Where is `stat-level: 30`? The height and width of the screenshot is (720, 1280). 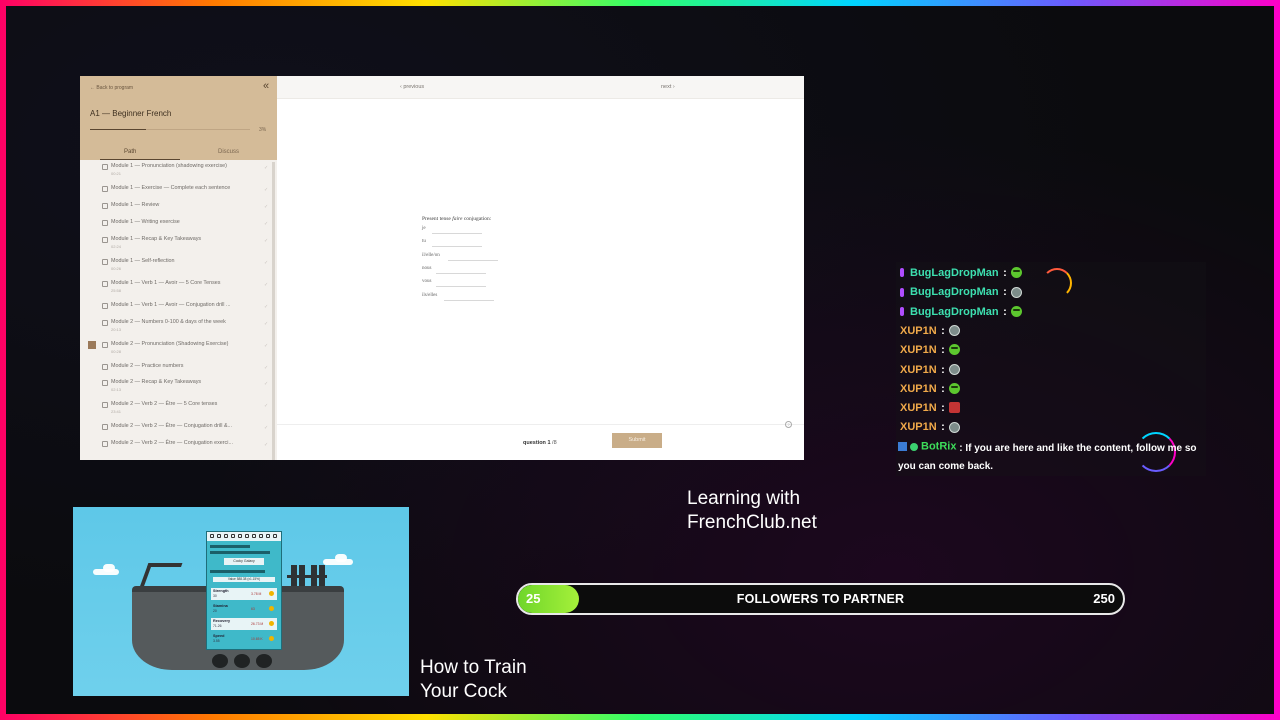 stat-level: 30 is located at coordinates (215, 596).